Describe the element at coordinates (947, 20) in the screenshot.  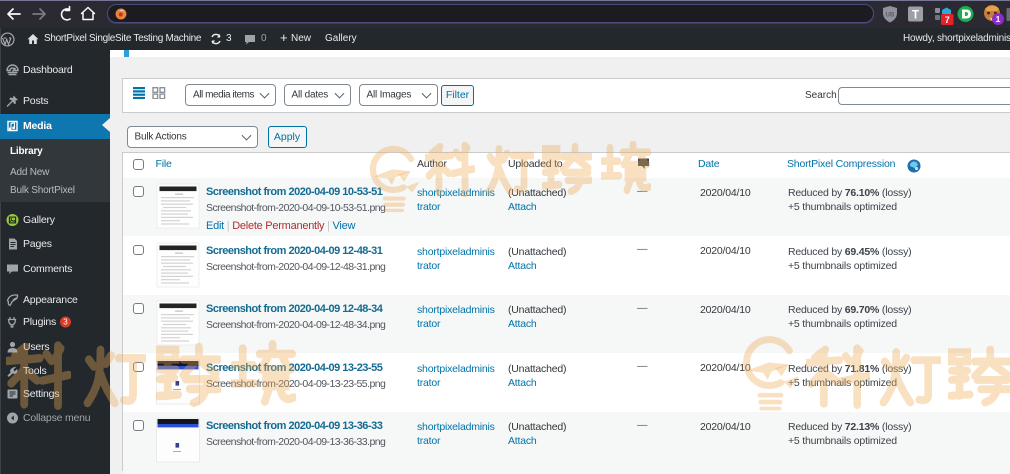
I see `svg-text: 7` at that location.